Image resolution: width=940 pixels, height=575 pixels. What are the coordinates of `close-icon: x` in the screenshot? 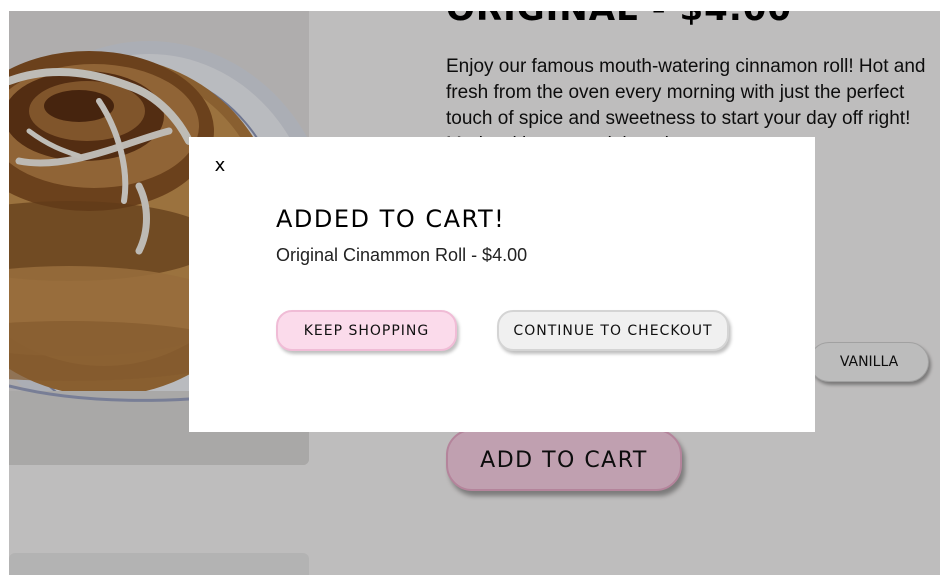 It's located at (220, 166).